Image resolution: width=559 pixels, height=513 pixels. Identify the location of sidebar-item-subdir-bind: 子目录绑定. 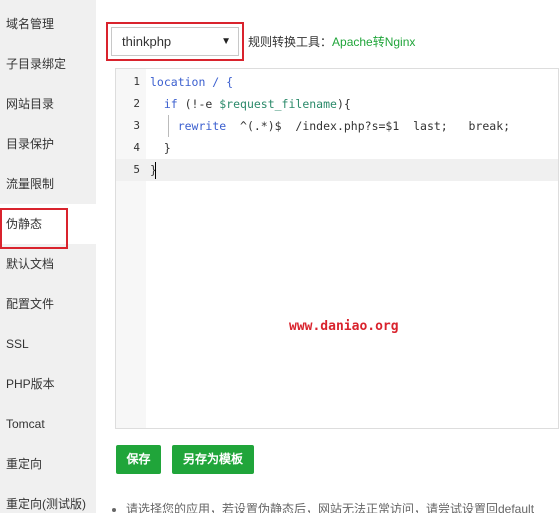
(48, 64).